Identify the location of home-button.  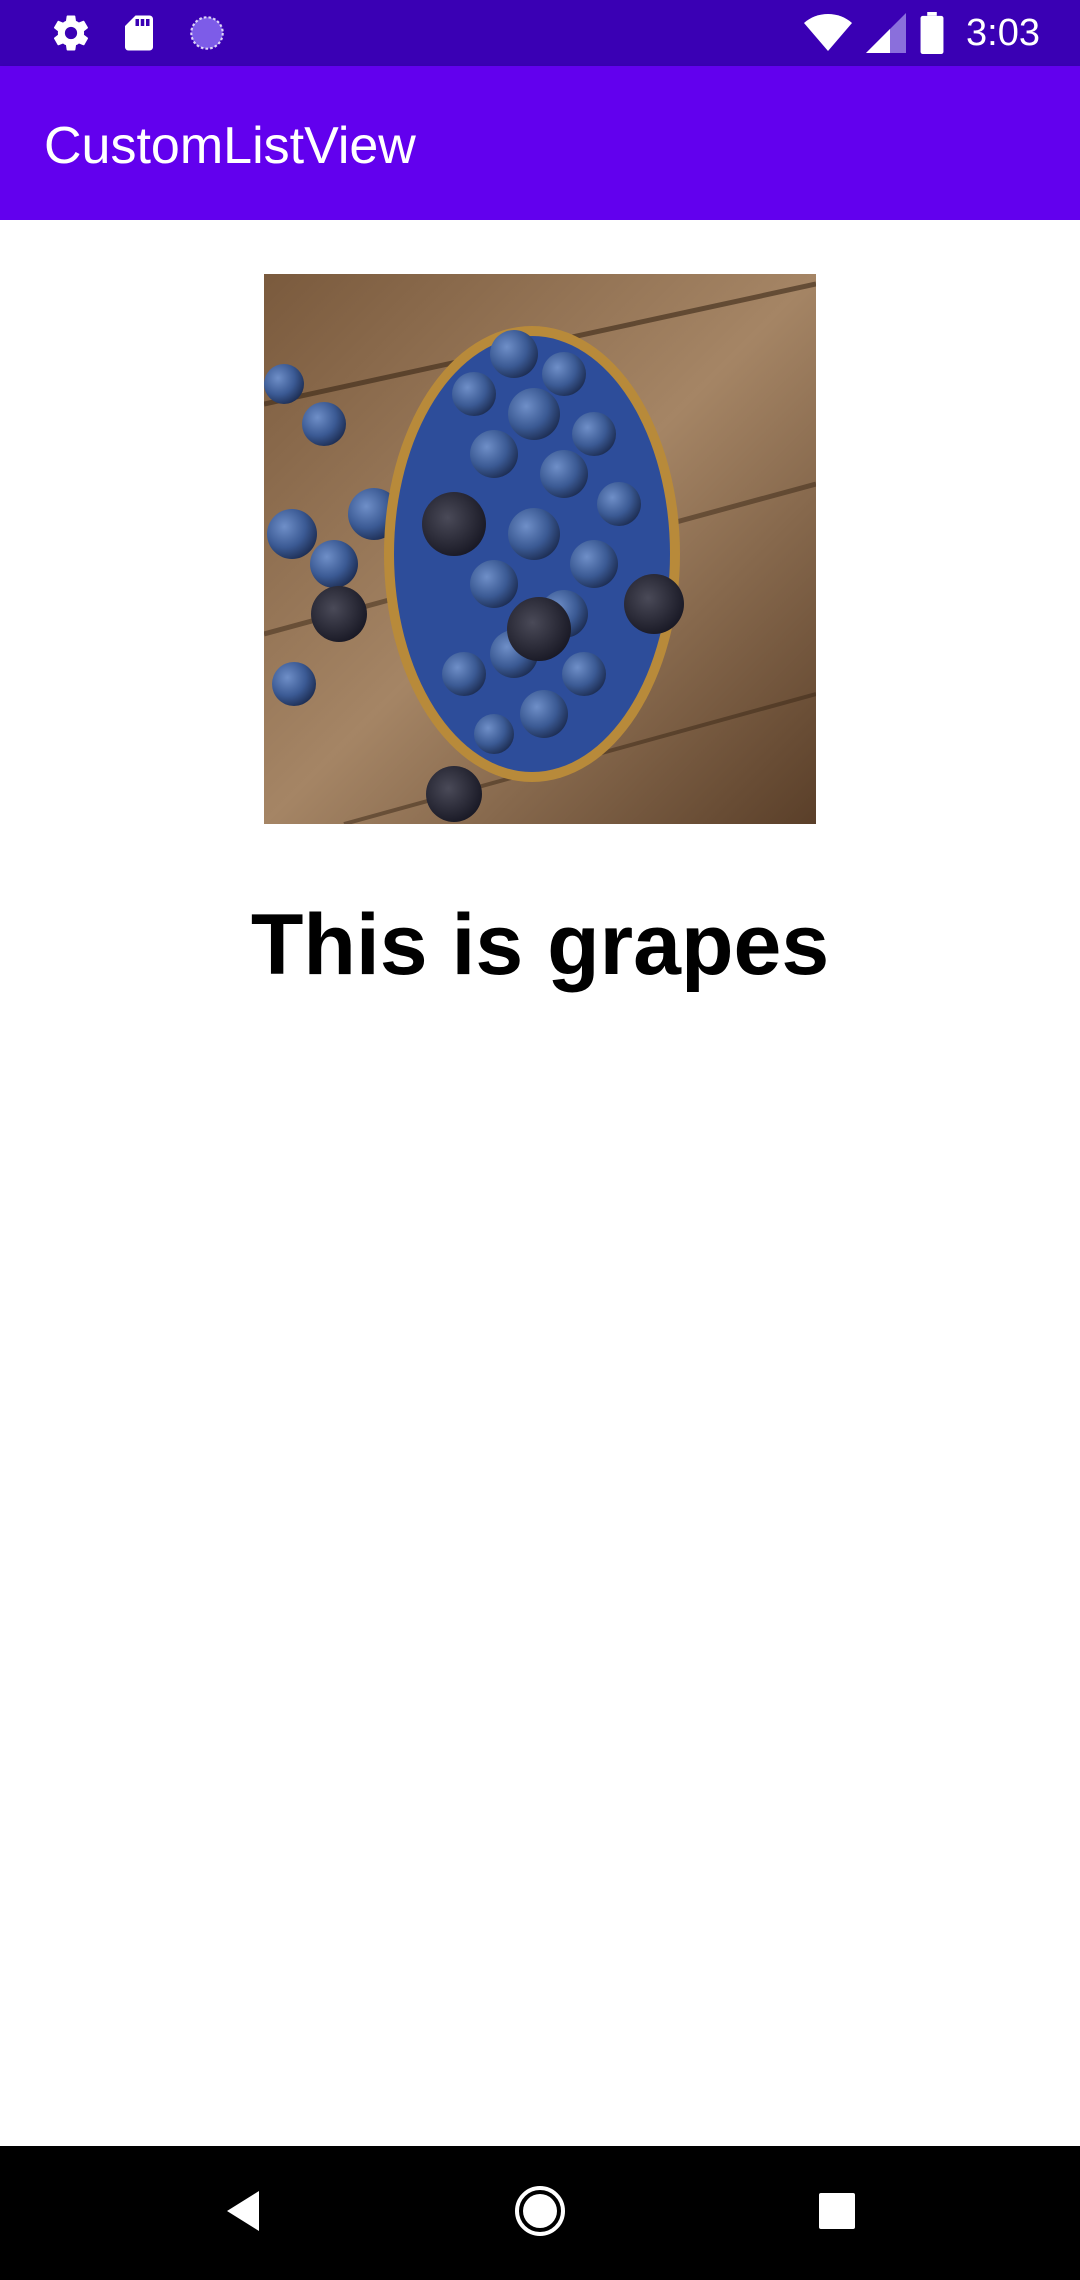
(540, 2213).